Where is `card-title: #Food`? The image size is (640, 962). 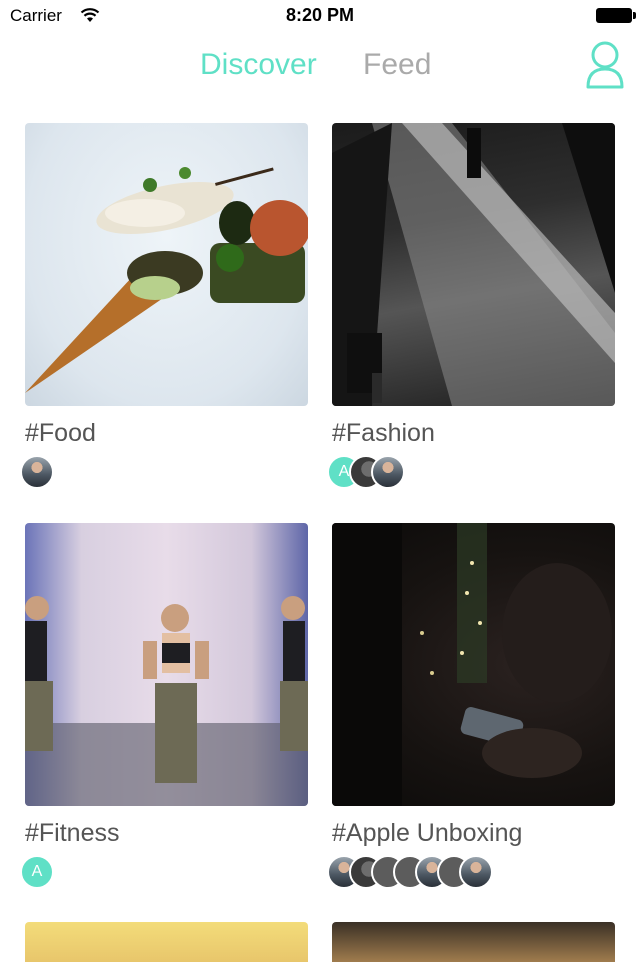 card-title: #Food is located at coordinates (60, 433).